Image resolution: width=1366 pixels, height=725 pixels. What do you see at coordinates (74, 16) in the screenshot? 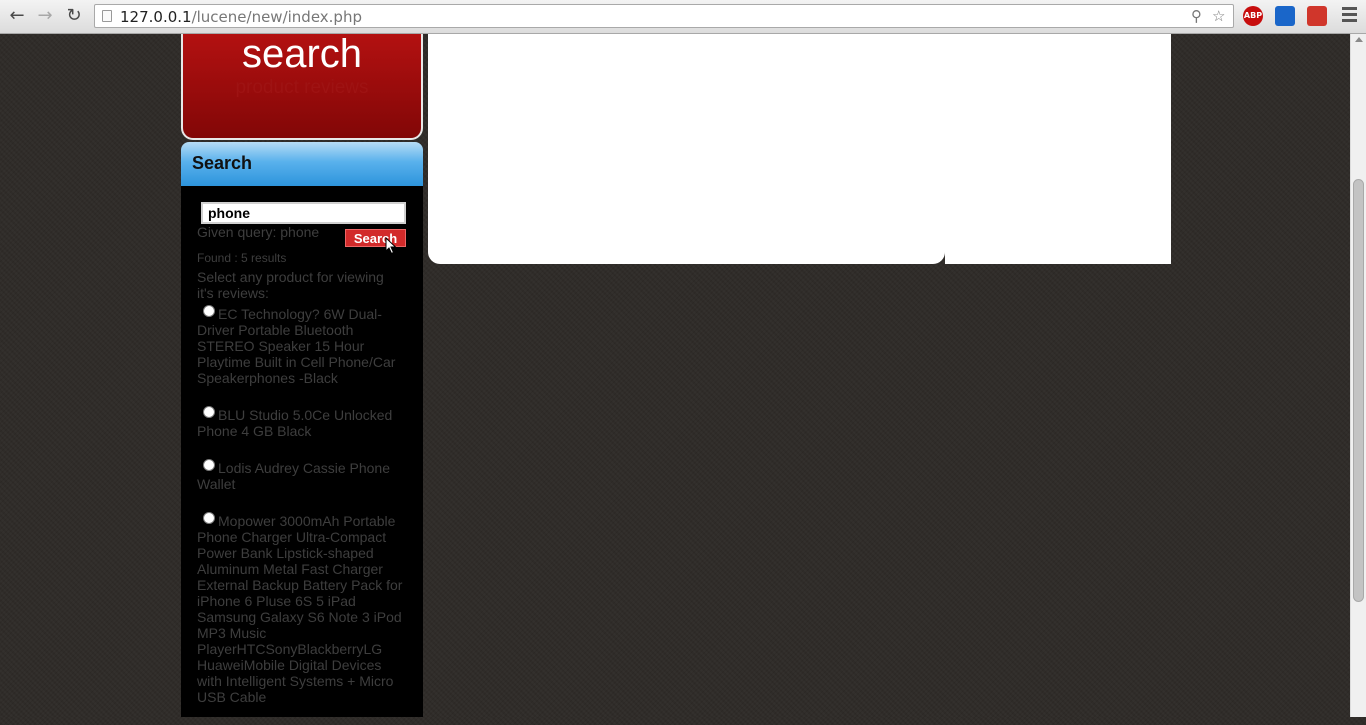
I see `reload-icon: ↻` at bounding box center [74, 16].